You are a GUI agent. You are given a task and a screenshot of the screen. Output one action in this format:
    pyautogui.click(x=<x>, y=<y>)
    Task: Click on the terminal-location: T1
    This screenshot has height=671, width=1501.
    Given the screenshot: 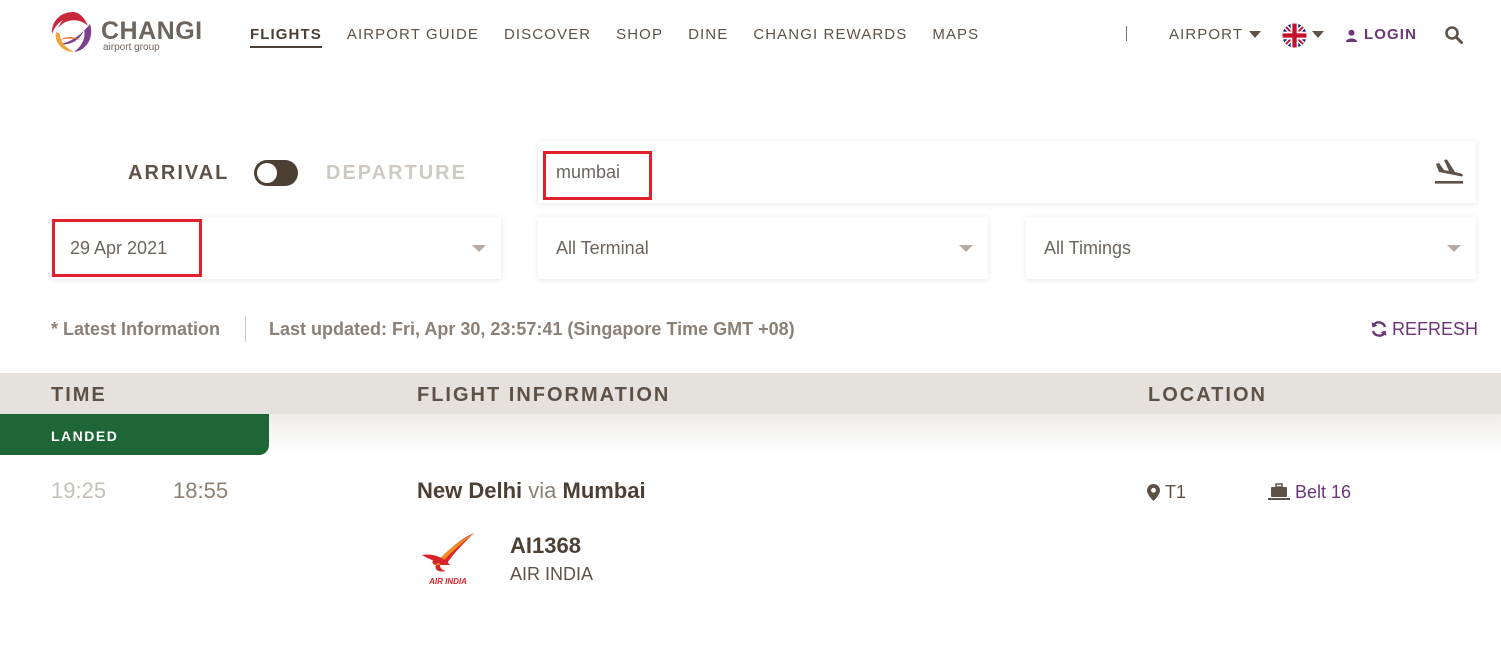 What is the action you would take?
    pyautogui.click(x=1166, y=492)
    